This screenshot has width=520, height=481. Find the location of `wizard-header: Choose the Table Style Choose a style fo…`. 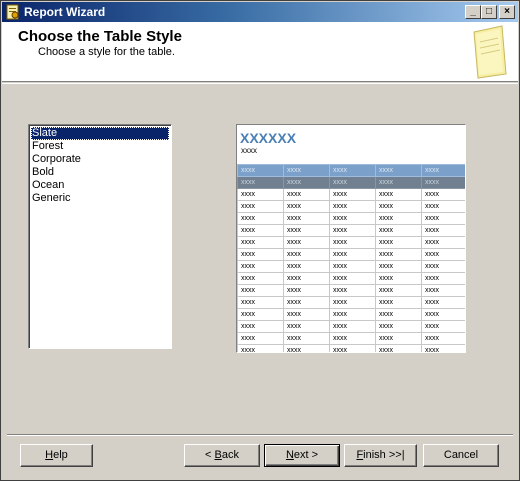

wizard-header: Choose the Table Style Choose a style fo… is located at coordinates (260, 52).